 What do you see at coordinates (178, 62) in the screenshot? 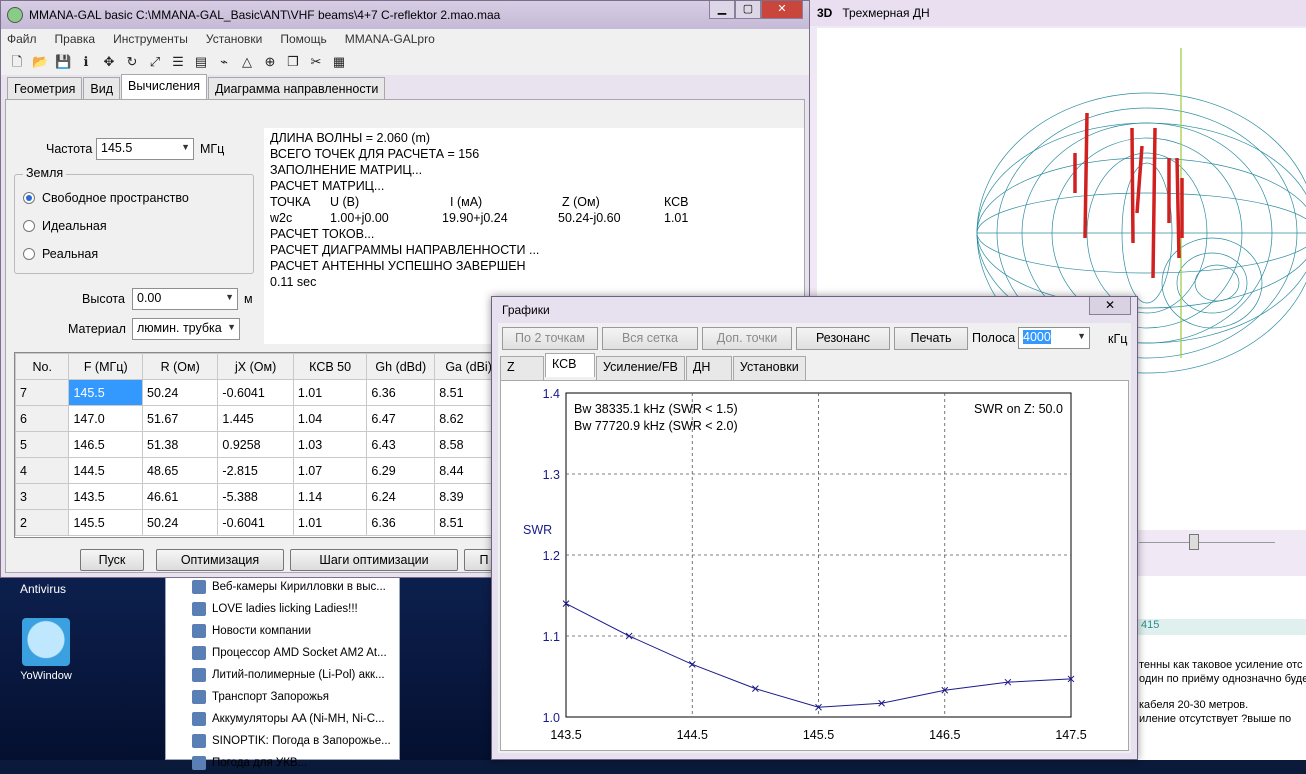
I see `elements-icon: ☰` at bounding box center [178, 62].